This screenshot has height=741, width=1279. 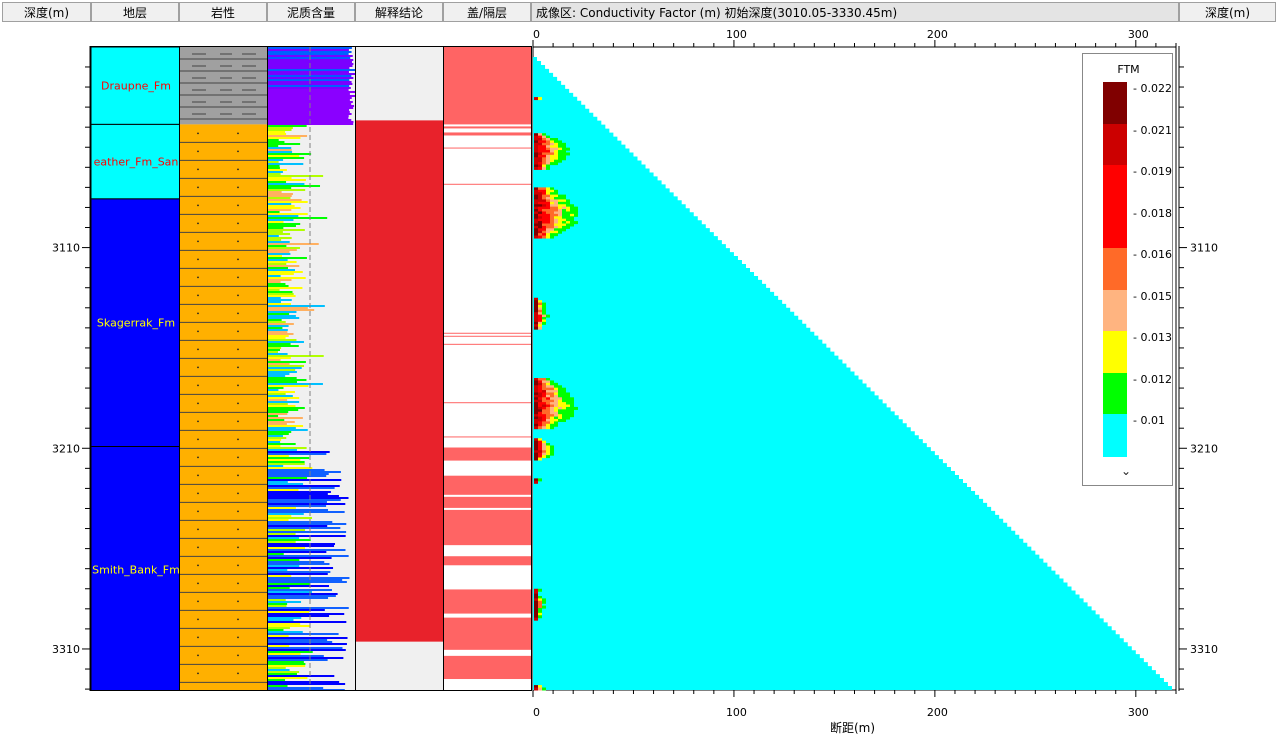 What do you see at coordinates (1152, 213) in the screenshot?
I see `legend-value: - 0.018` at bounding box center [1152, 213].